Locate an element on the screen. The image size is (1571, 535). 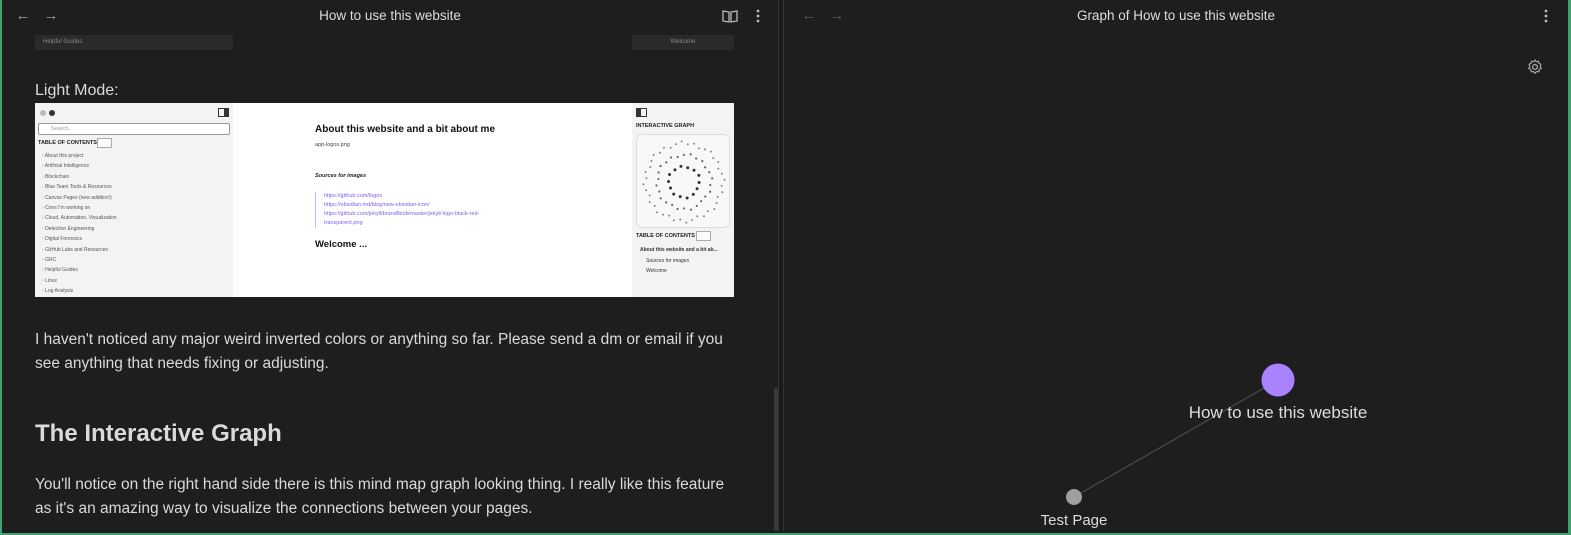
screenshot-graph-dots is located at coordinates (684, 182).